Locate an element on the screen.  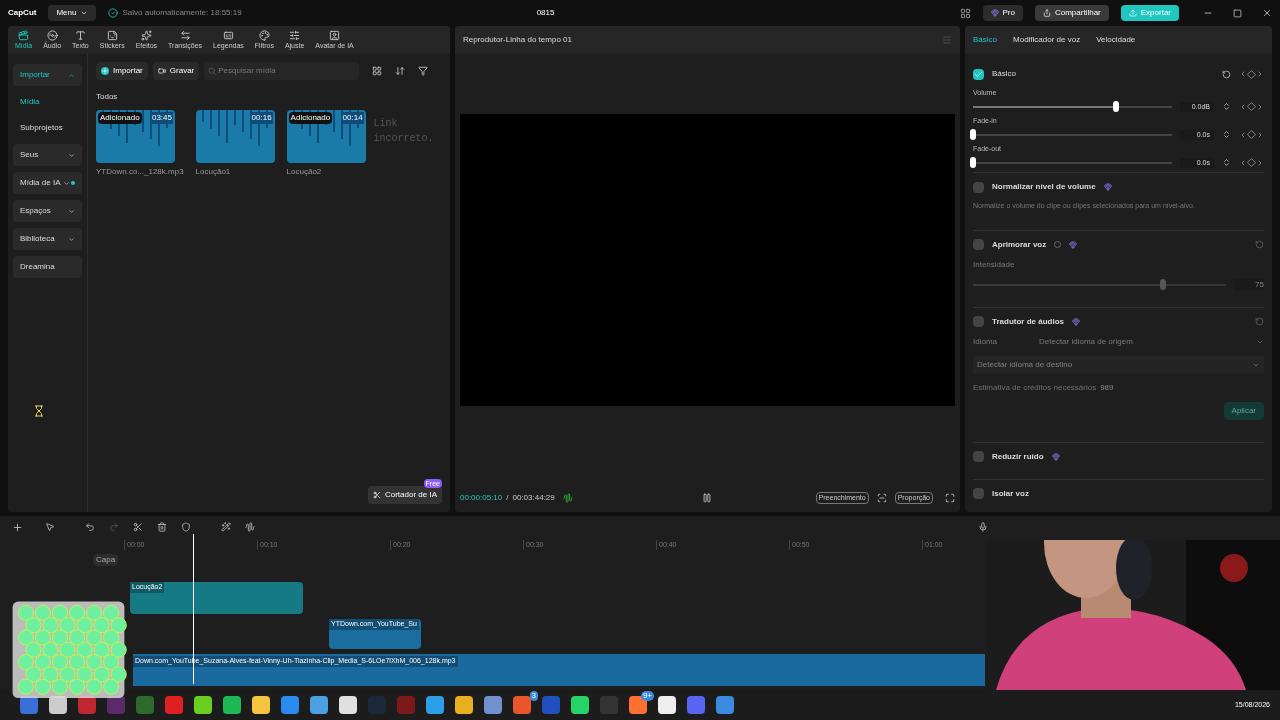
disc-icon is located at coordinates (52, 35).